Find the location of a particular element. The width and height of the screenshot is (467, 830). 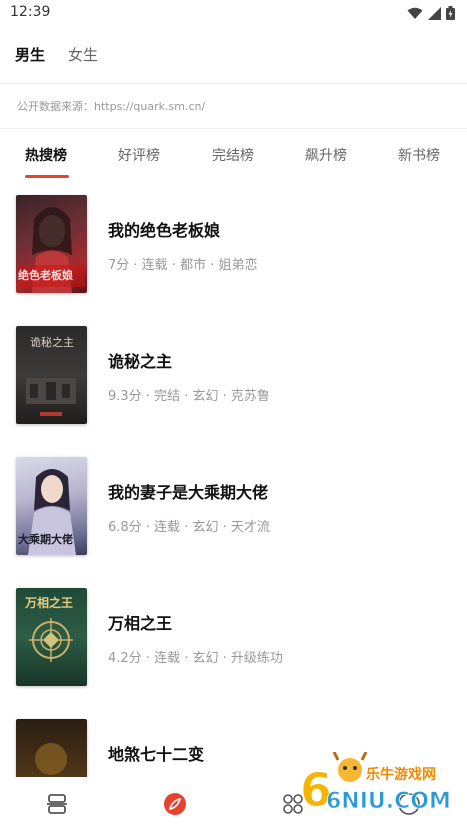

watermark-logo-text: 6NIU.COM is located at coordinates (388, 801).